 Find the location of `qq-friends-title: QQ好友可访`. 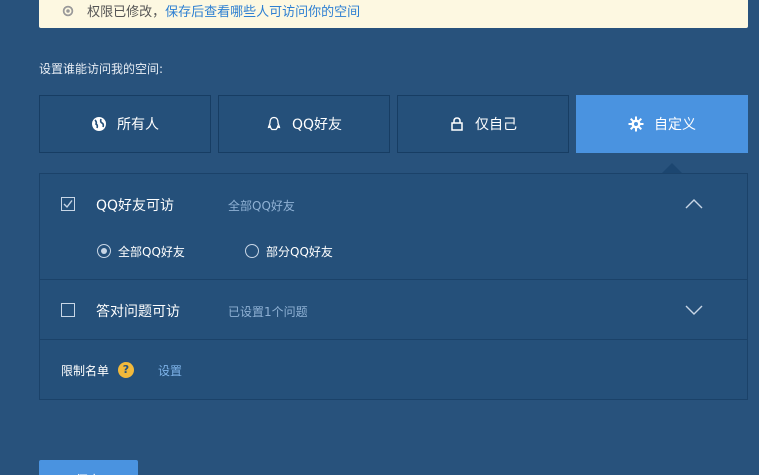

qq-friends-title: QQ好友可访 is located at coordinates (135, 206).